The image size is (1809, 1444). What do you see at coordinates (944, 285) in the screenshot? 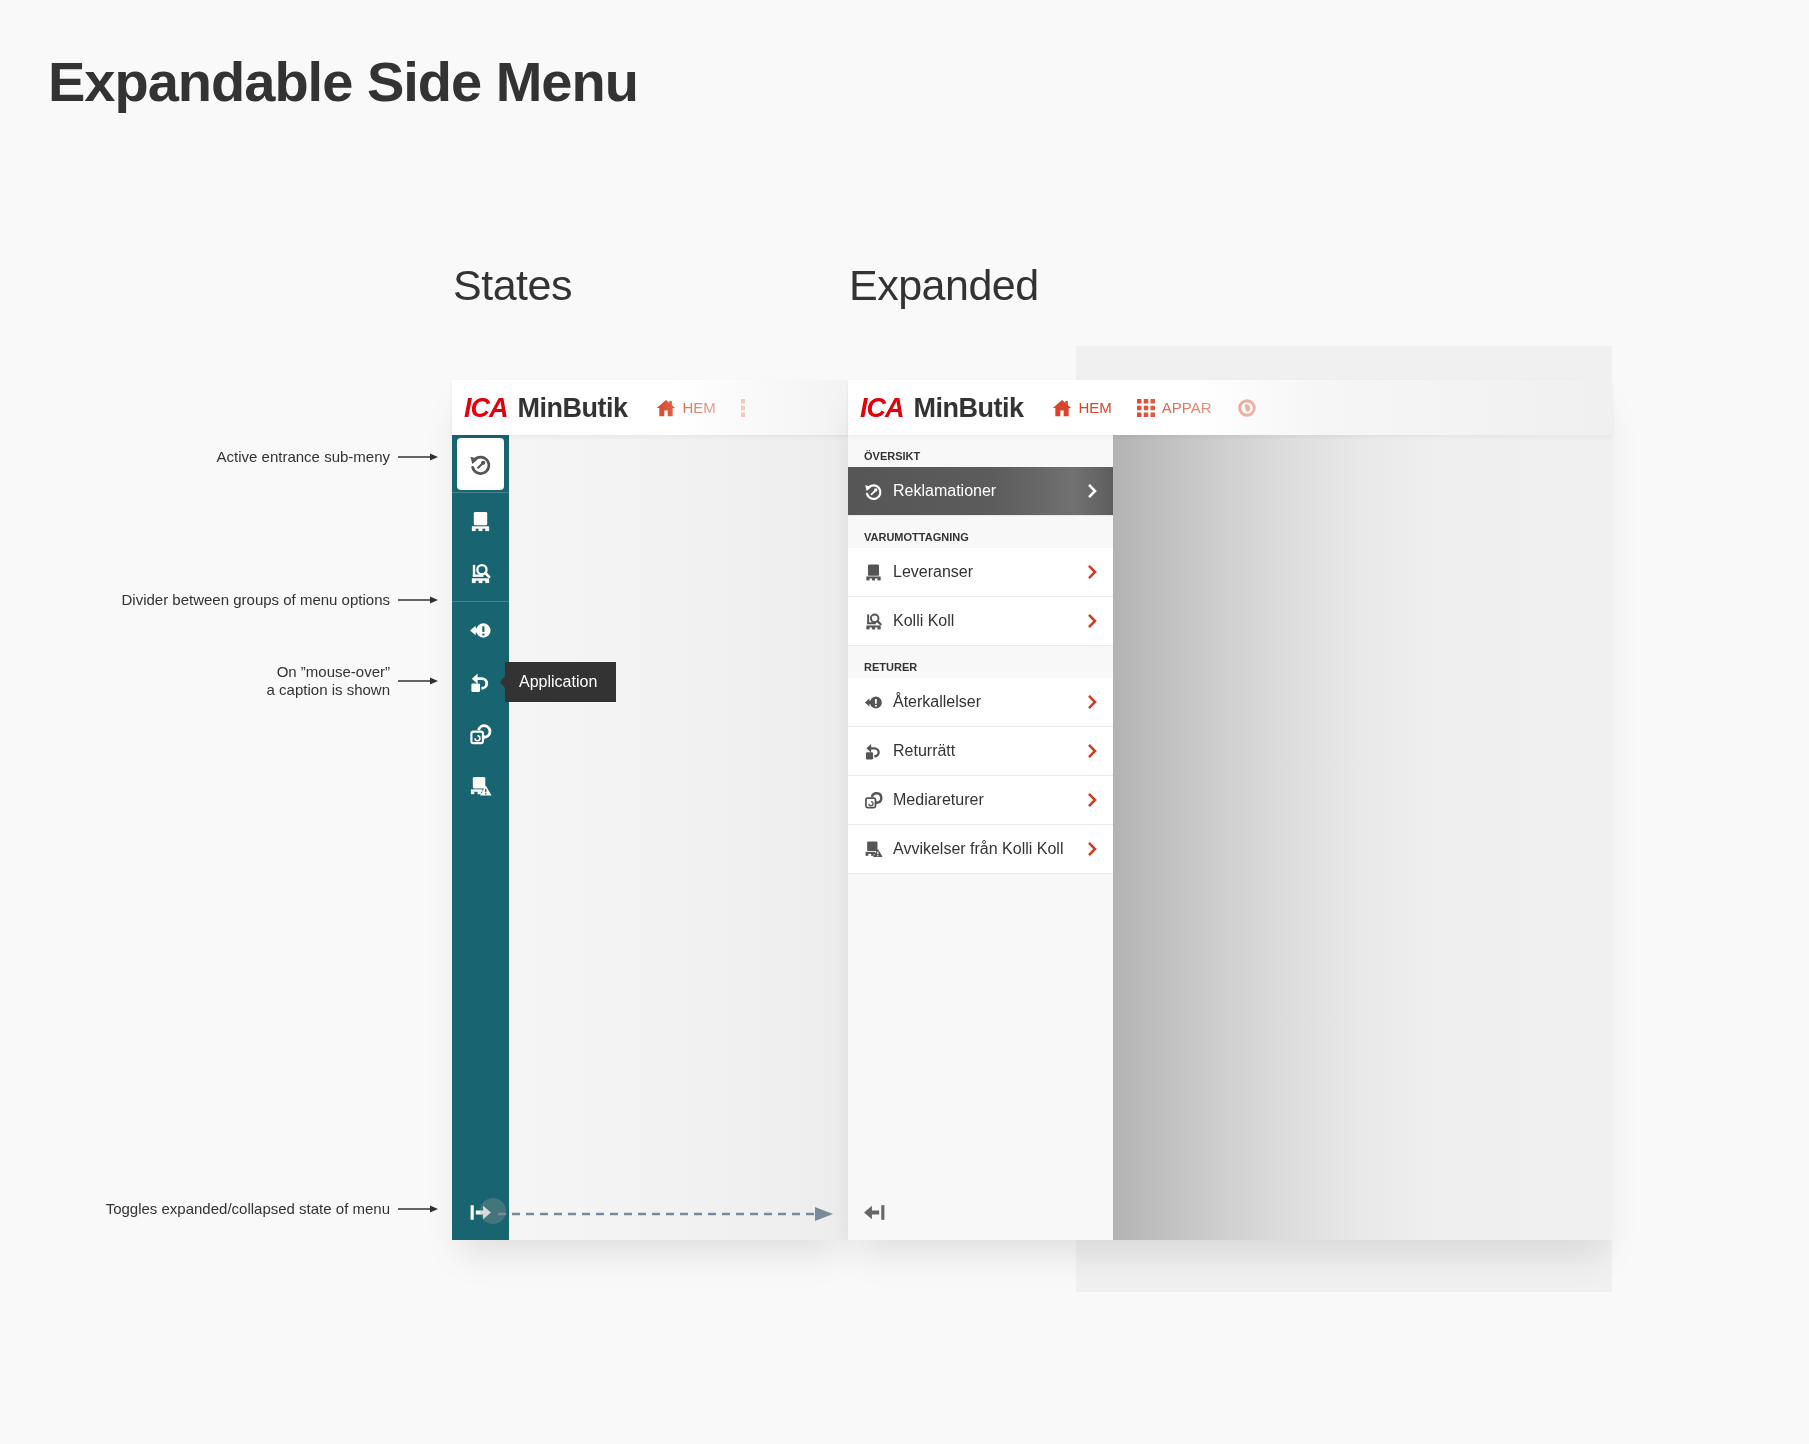
I see `section-title: Expanded` at bounding box center [944, 285].